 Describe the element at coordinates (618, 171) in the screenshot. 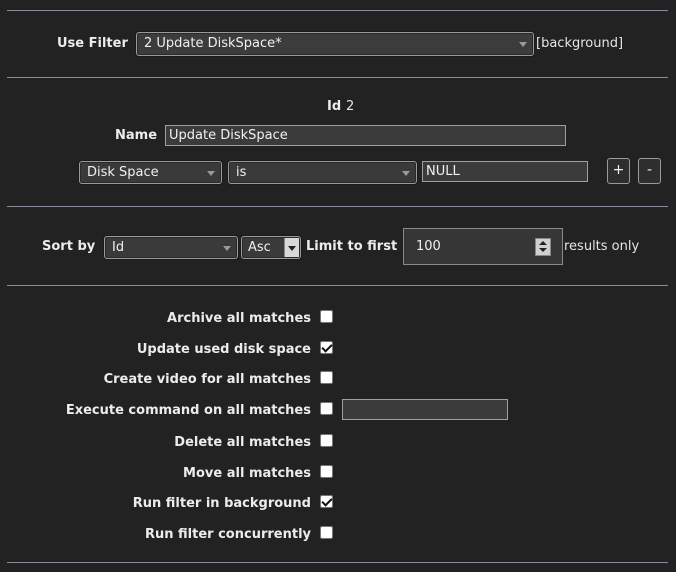

I see `add-term-button: +` at that location.